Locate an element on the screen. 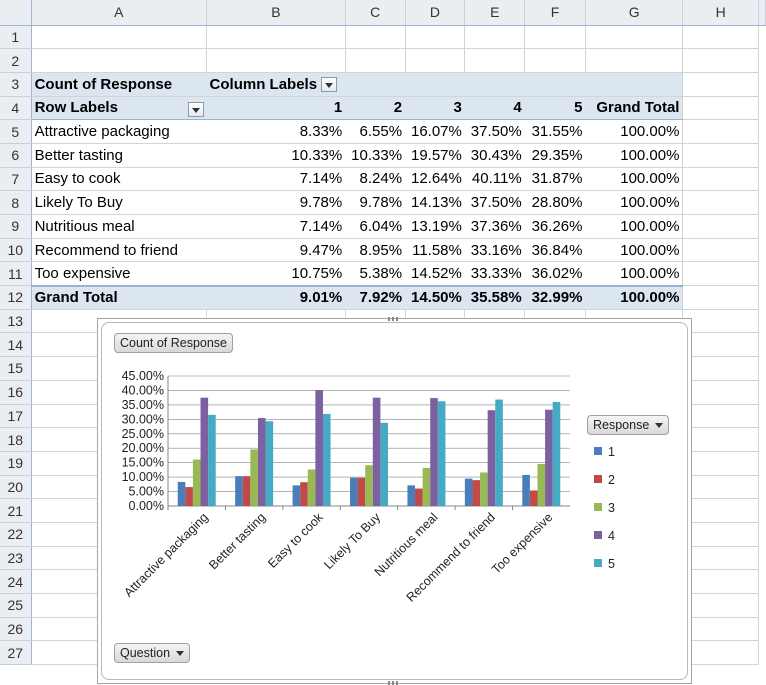  pivot-row-labels: Row Labels is located at coordinates (119, 108).